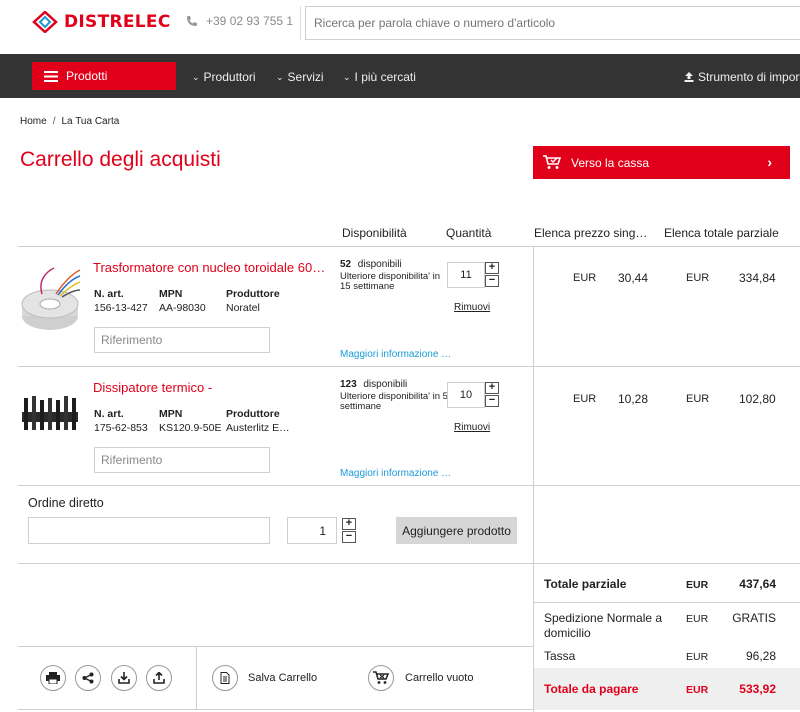  I want to click on checkout-label: Verso la cassa, so click(610, 162).